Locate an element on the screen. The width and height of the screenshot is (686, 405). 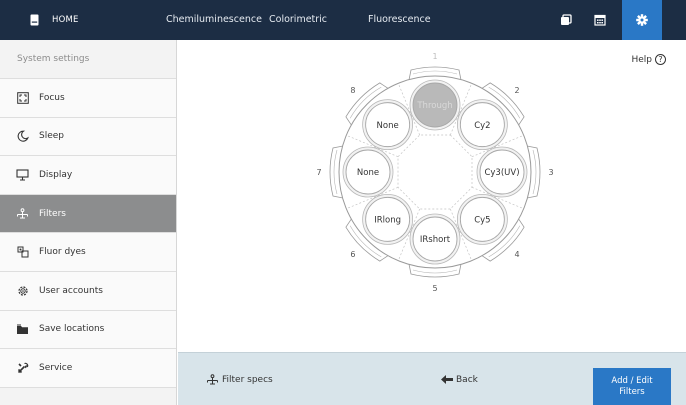
filter-label: Through is located at coordinates (434, 106).